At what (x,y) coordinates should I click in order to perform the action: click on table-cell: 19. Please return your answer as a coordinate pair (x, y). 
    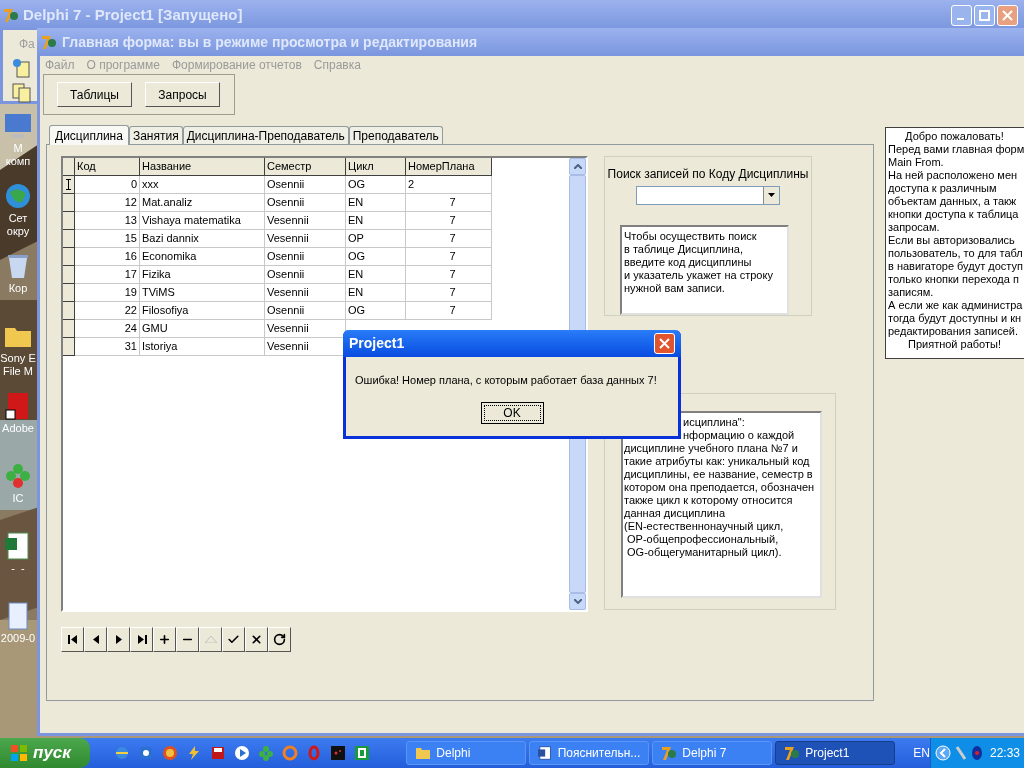
    Looking at the image, I should click on (107, 293).